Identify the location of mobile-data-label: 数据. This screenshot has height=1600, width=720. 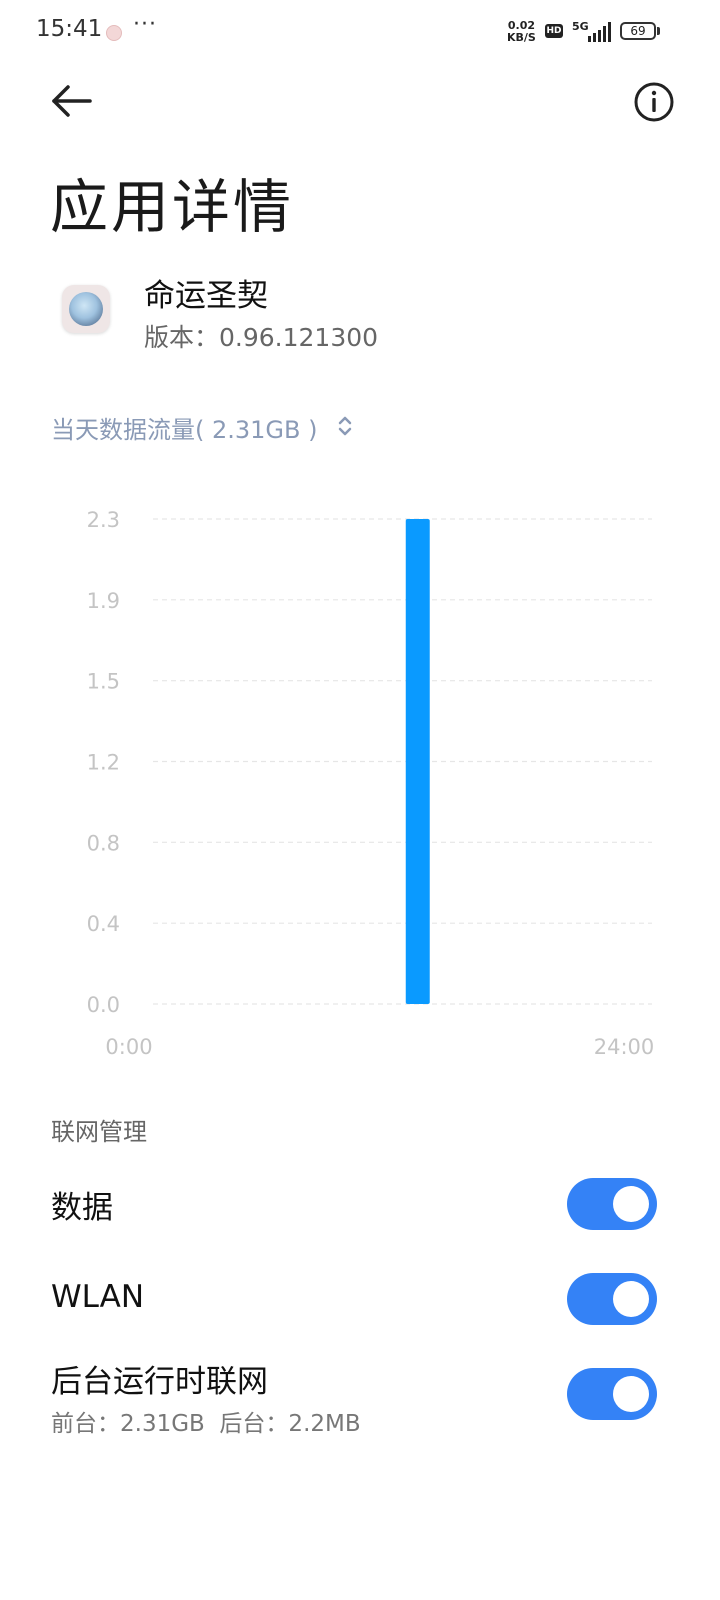
(82, 1208).